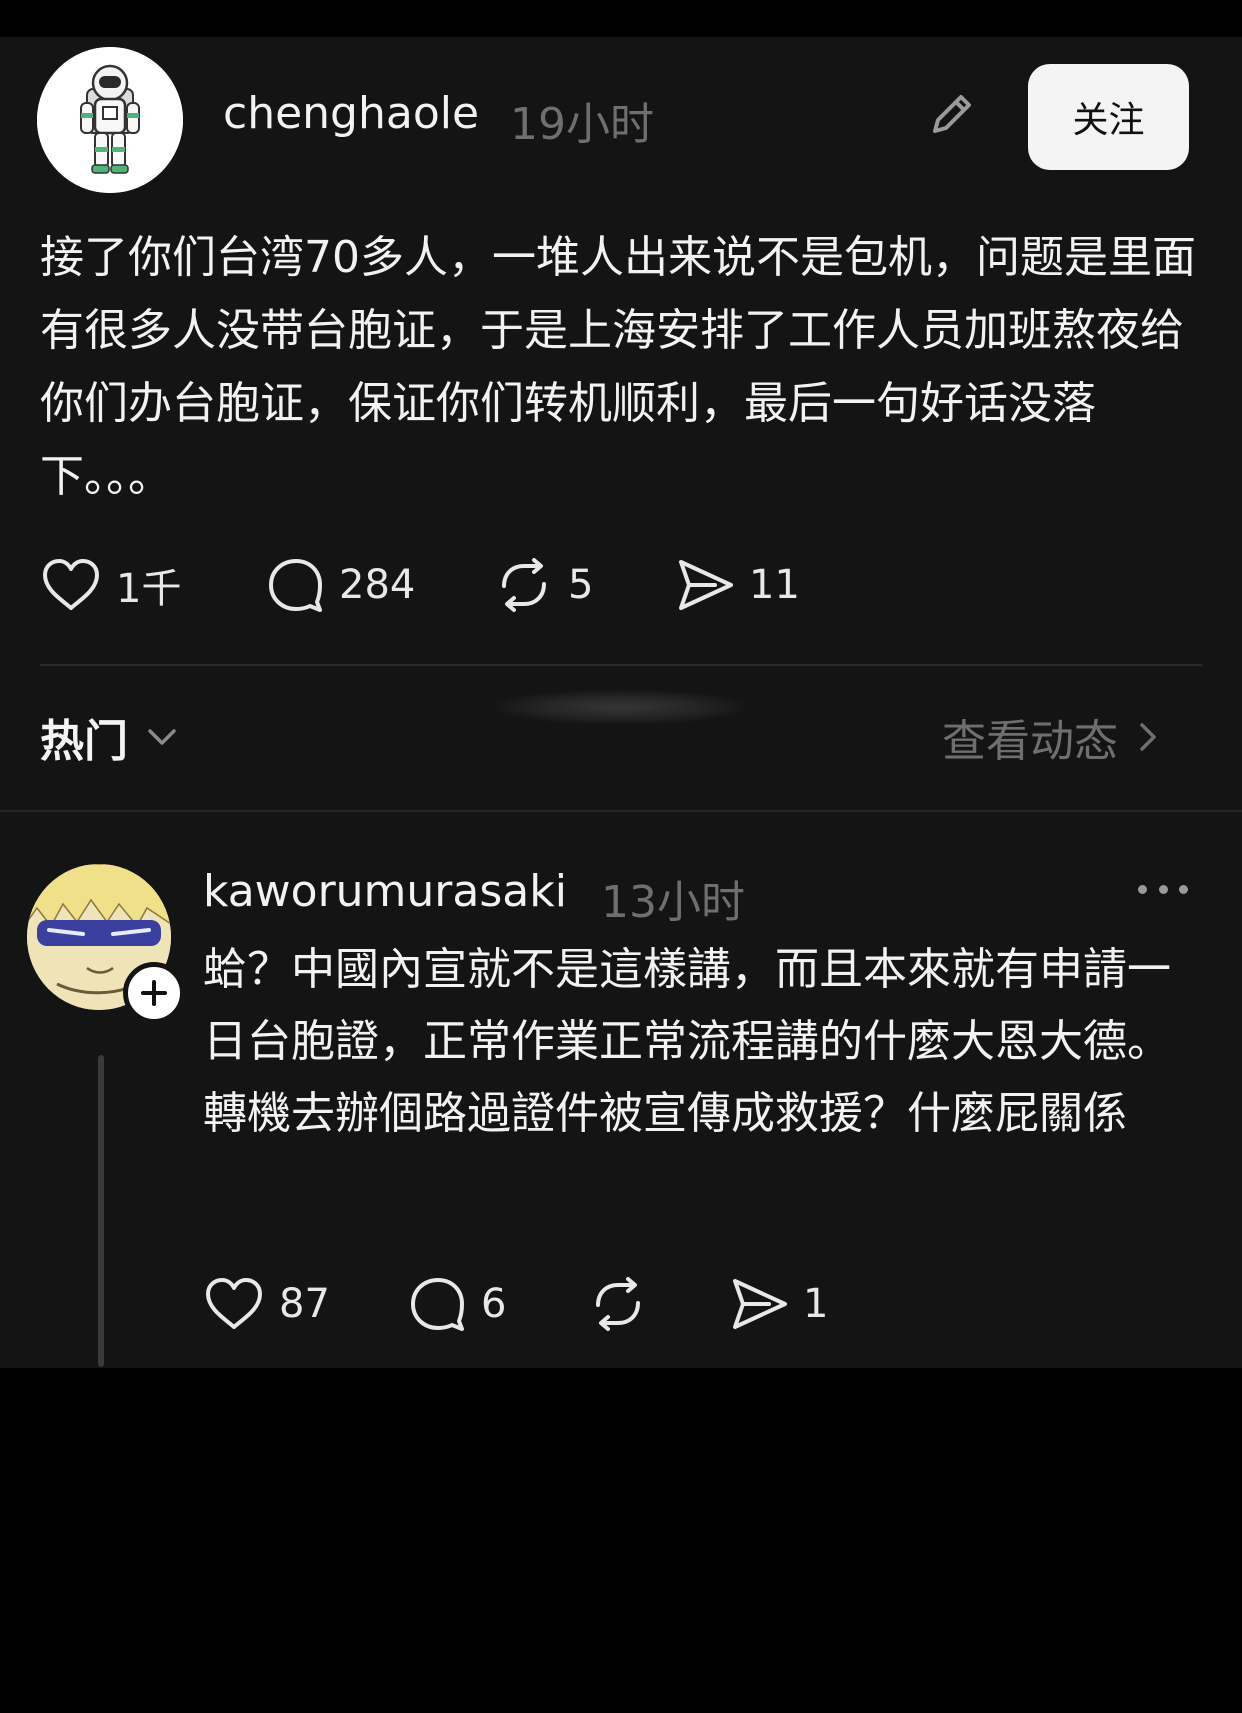  What do you see at coordinates (1148, 737) in the screenshot?
I see `chevron-right-icon` at bounding box center [1148, 737].